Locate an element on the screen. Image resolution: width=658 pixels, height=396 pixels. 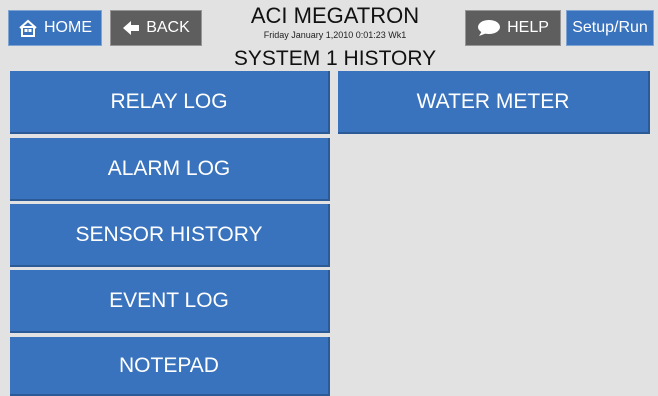
home-button: HOME is located at coordinates (55, 28).